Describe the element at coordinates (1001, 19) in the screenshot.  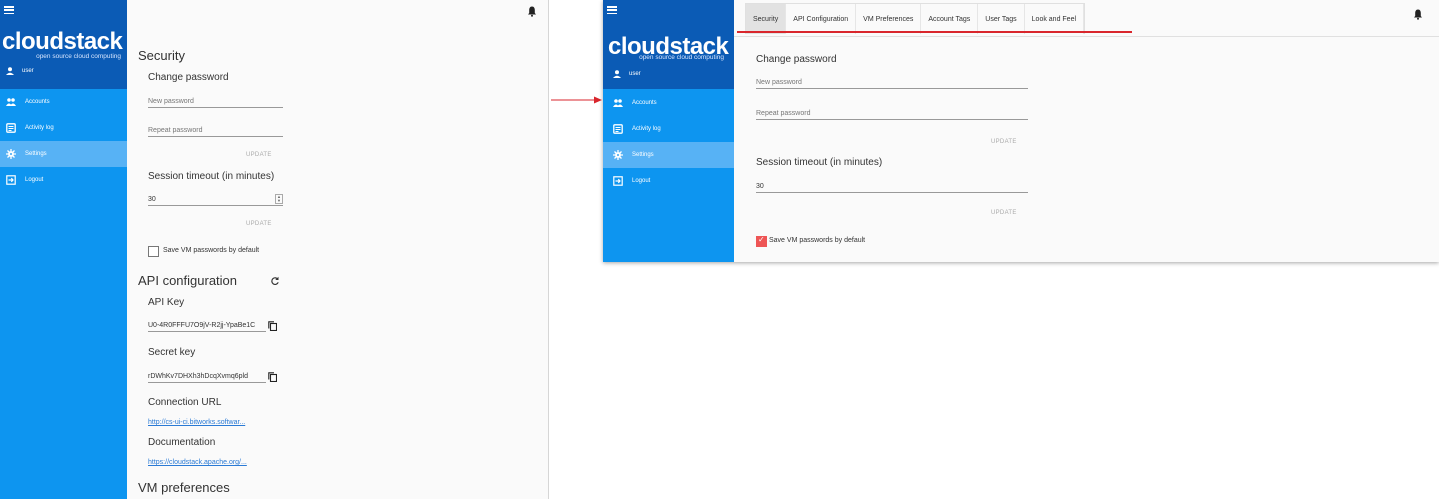
I see `tab-user-tags: User Tags` at that location.